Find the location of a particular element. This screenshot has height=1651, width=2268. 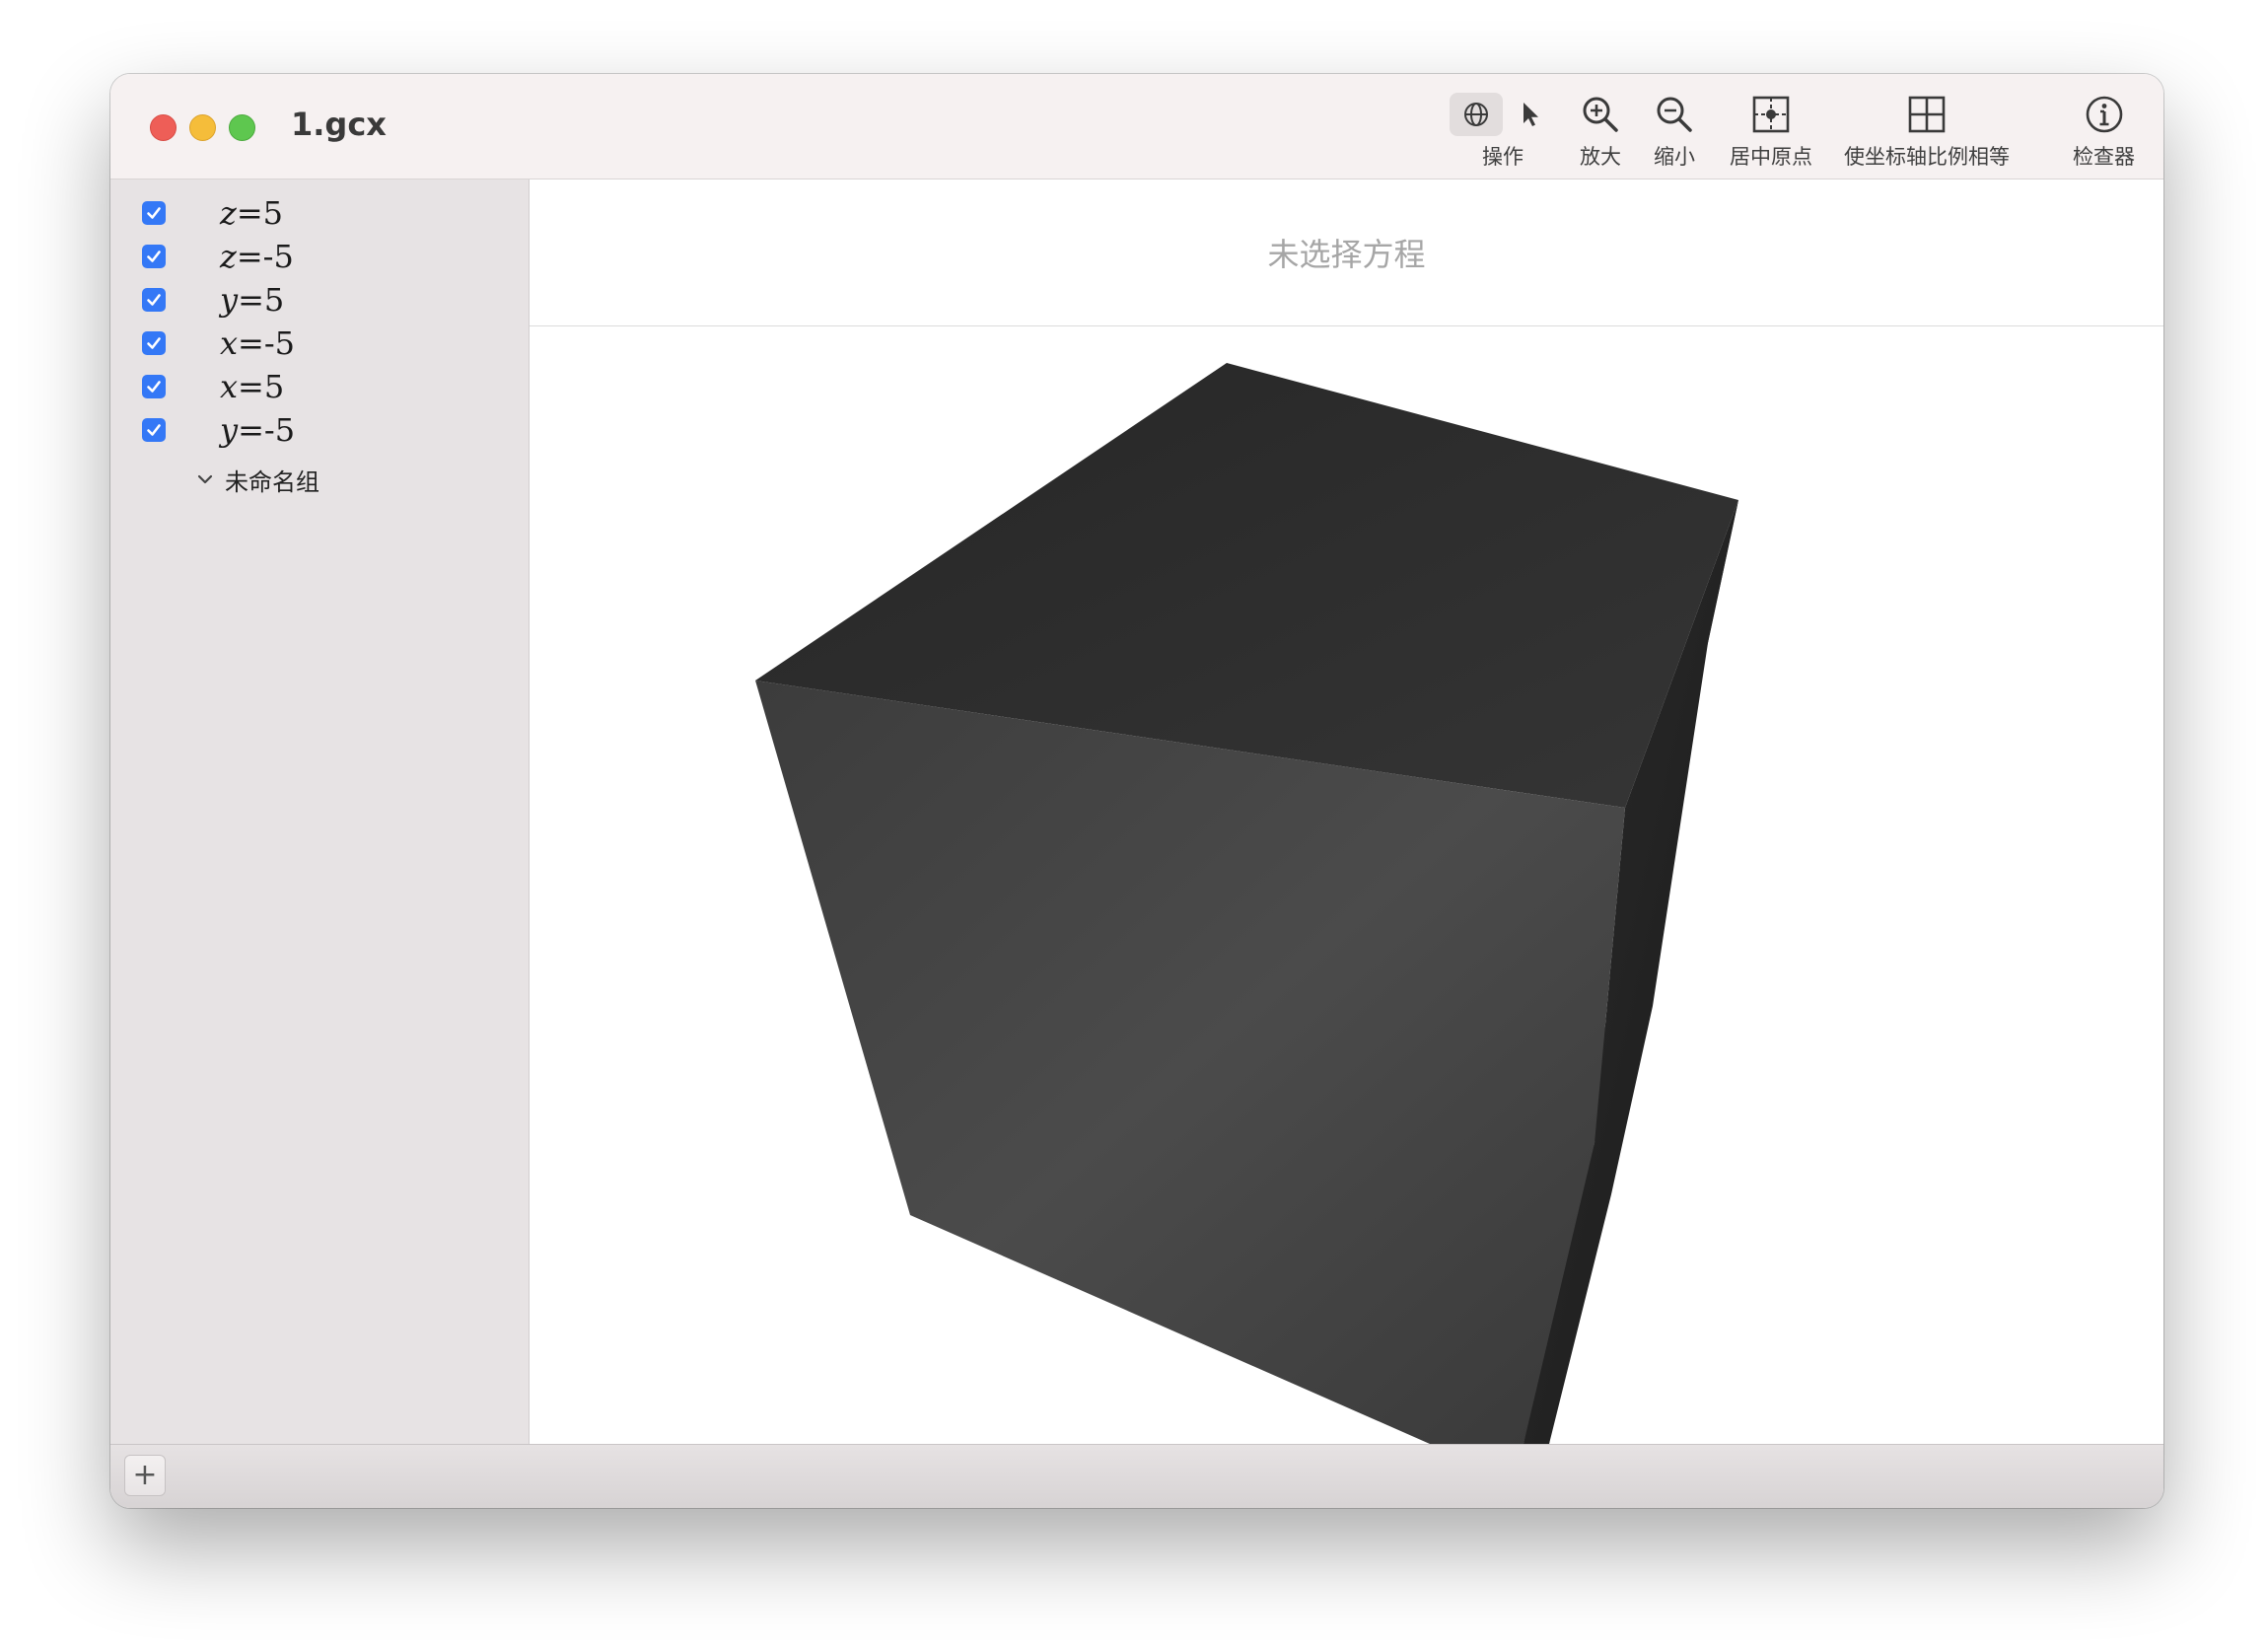

equation-row: y=5 is located at coordinates (213, 300).